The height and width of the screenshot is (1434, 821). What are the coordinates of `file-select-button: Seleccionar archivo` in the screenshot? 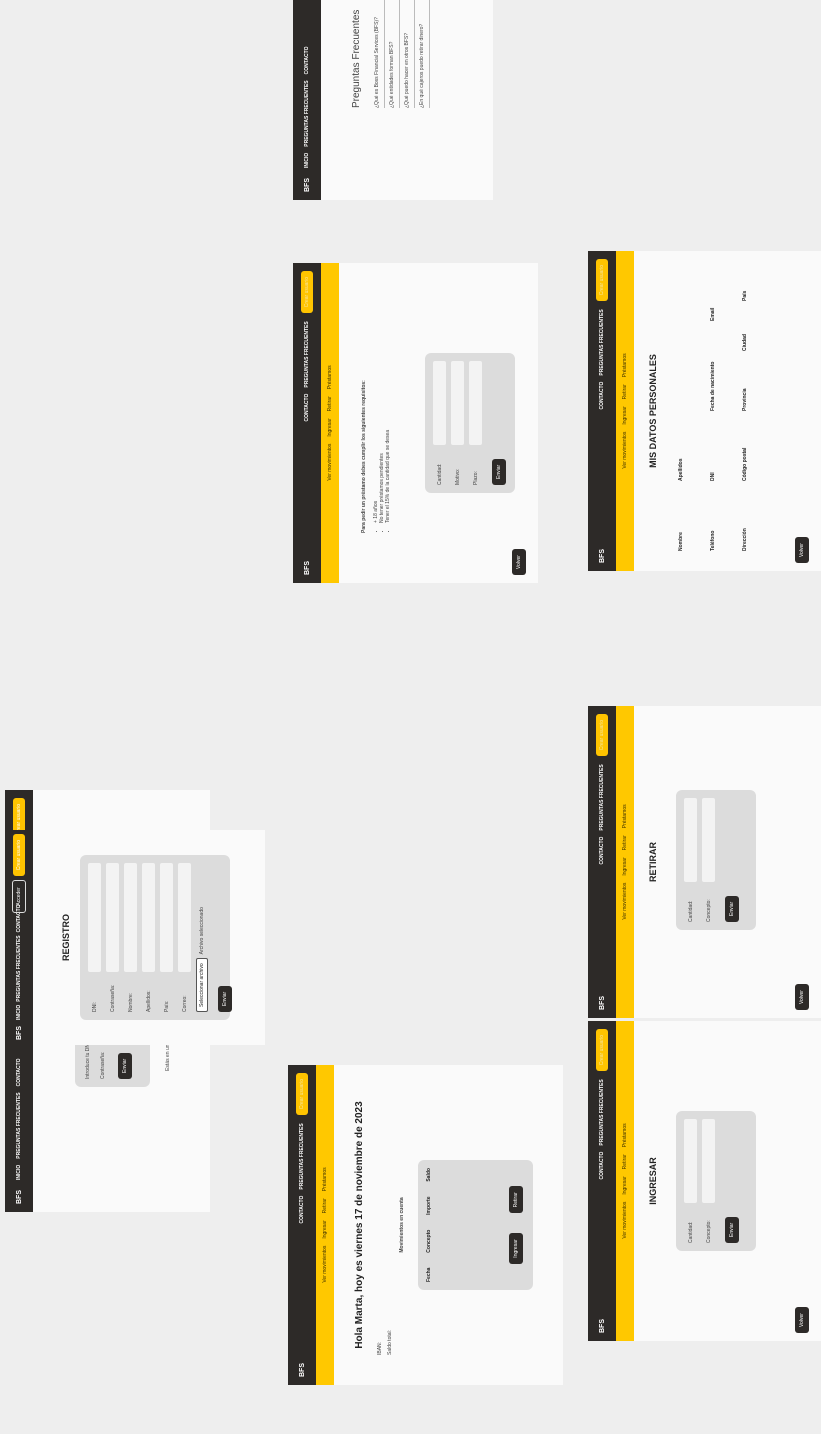 It's located at (202, 985).